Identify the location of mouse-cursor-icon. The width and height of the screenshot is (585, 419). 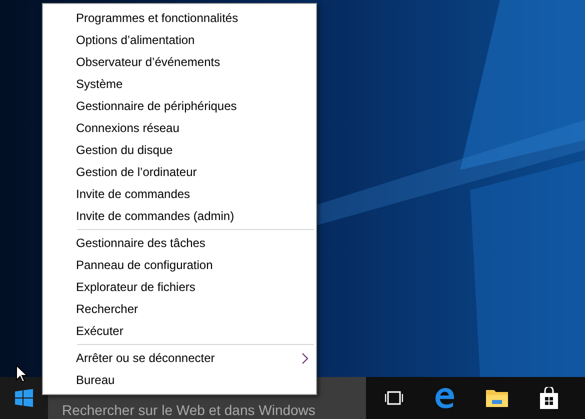
(22, 374).